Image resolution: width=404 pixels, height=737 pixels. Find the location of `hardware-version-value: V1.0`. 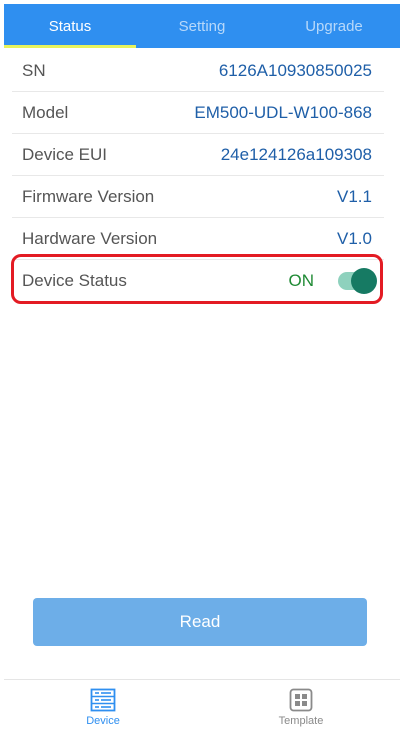

hardware-version-value: V1.0 is located at coordinates (354, 238).